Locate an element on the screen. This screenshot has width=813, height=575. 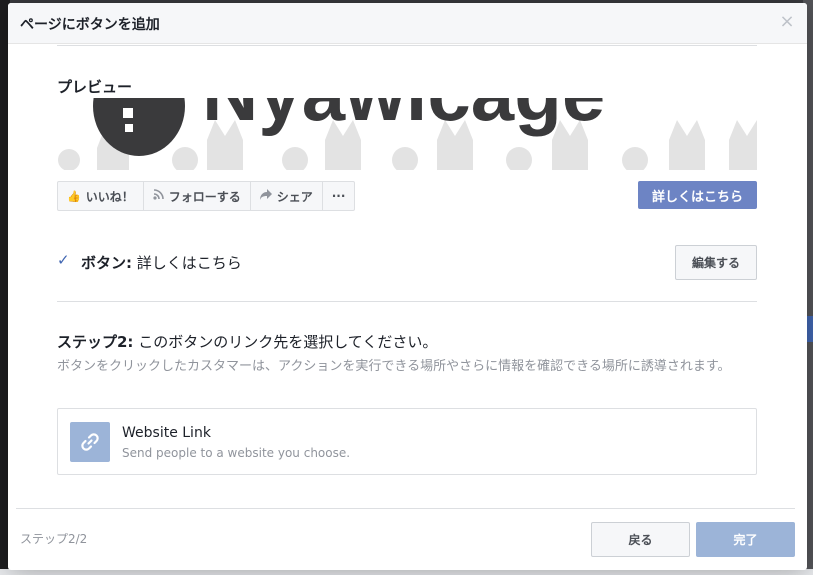
dialog-header: ページにボタンを追加 × is located at coordinates (407, 23).